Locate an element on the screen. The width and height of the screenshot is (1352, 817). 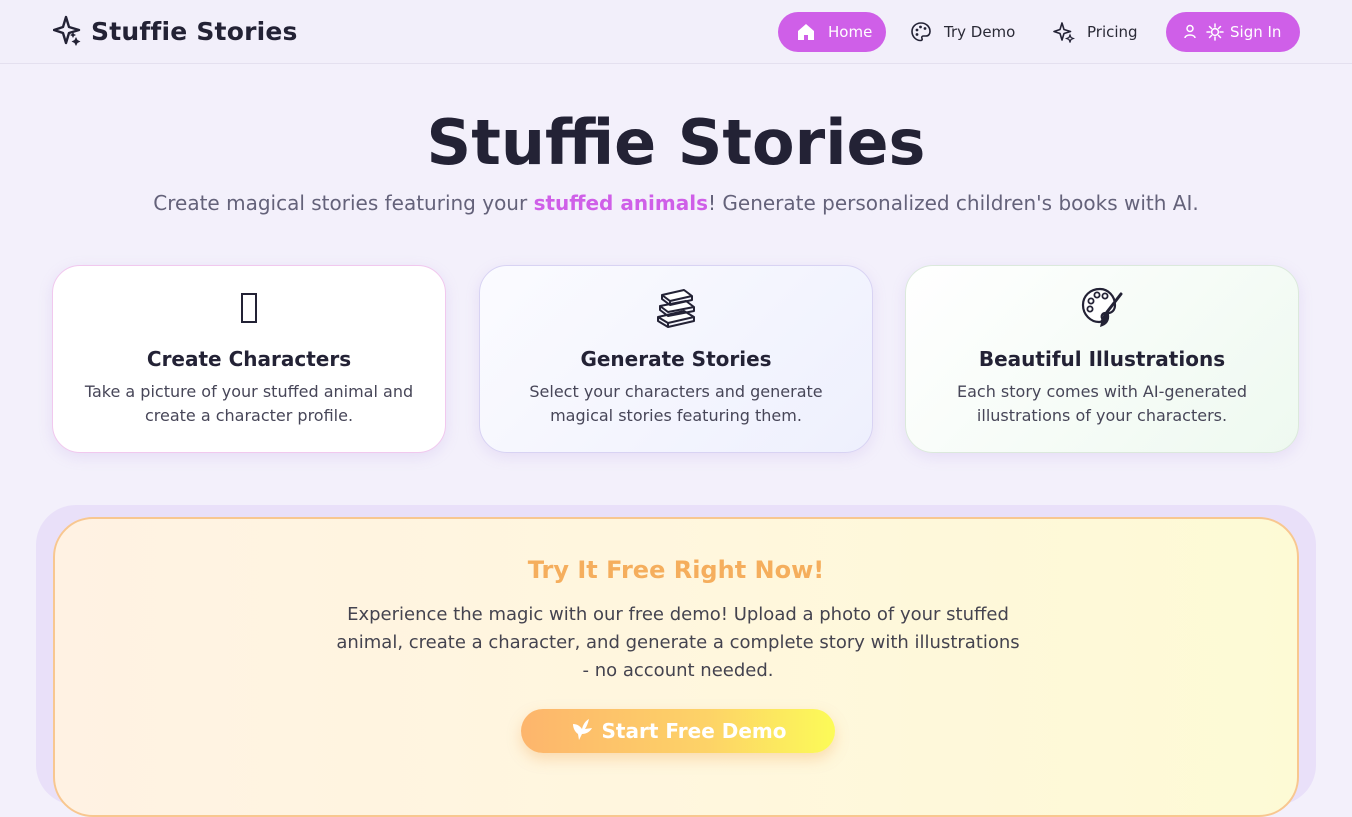
nav-home-label: Home is located at coordinates (850, 32).